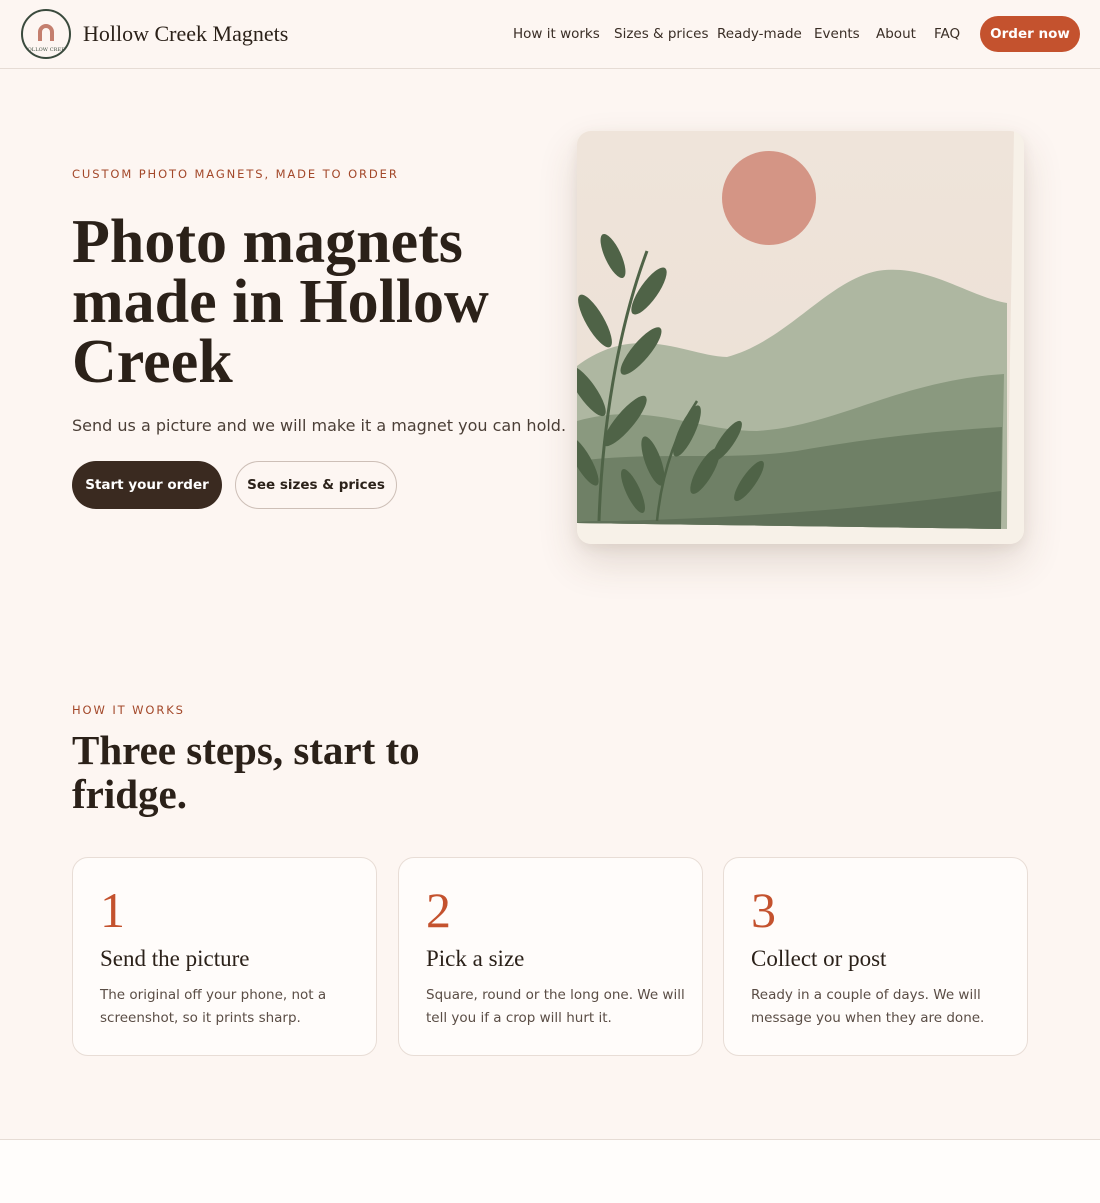 The image size is (1100, 1203). Describe the element at coordinates (759, 34) in the screenshot. I see `nav-ready-made: Ready-made` at that location.